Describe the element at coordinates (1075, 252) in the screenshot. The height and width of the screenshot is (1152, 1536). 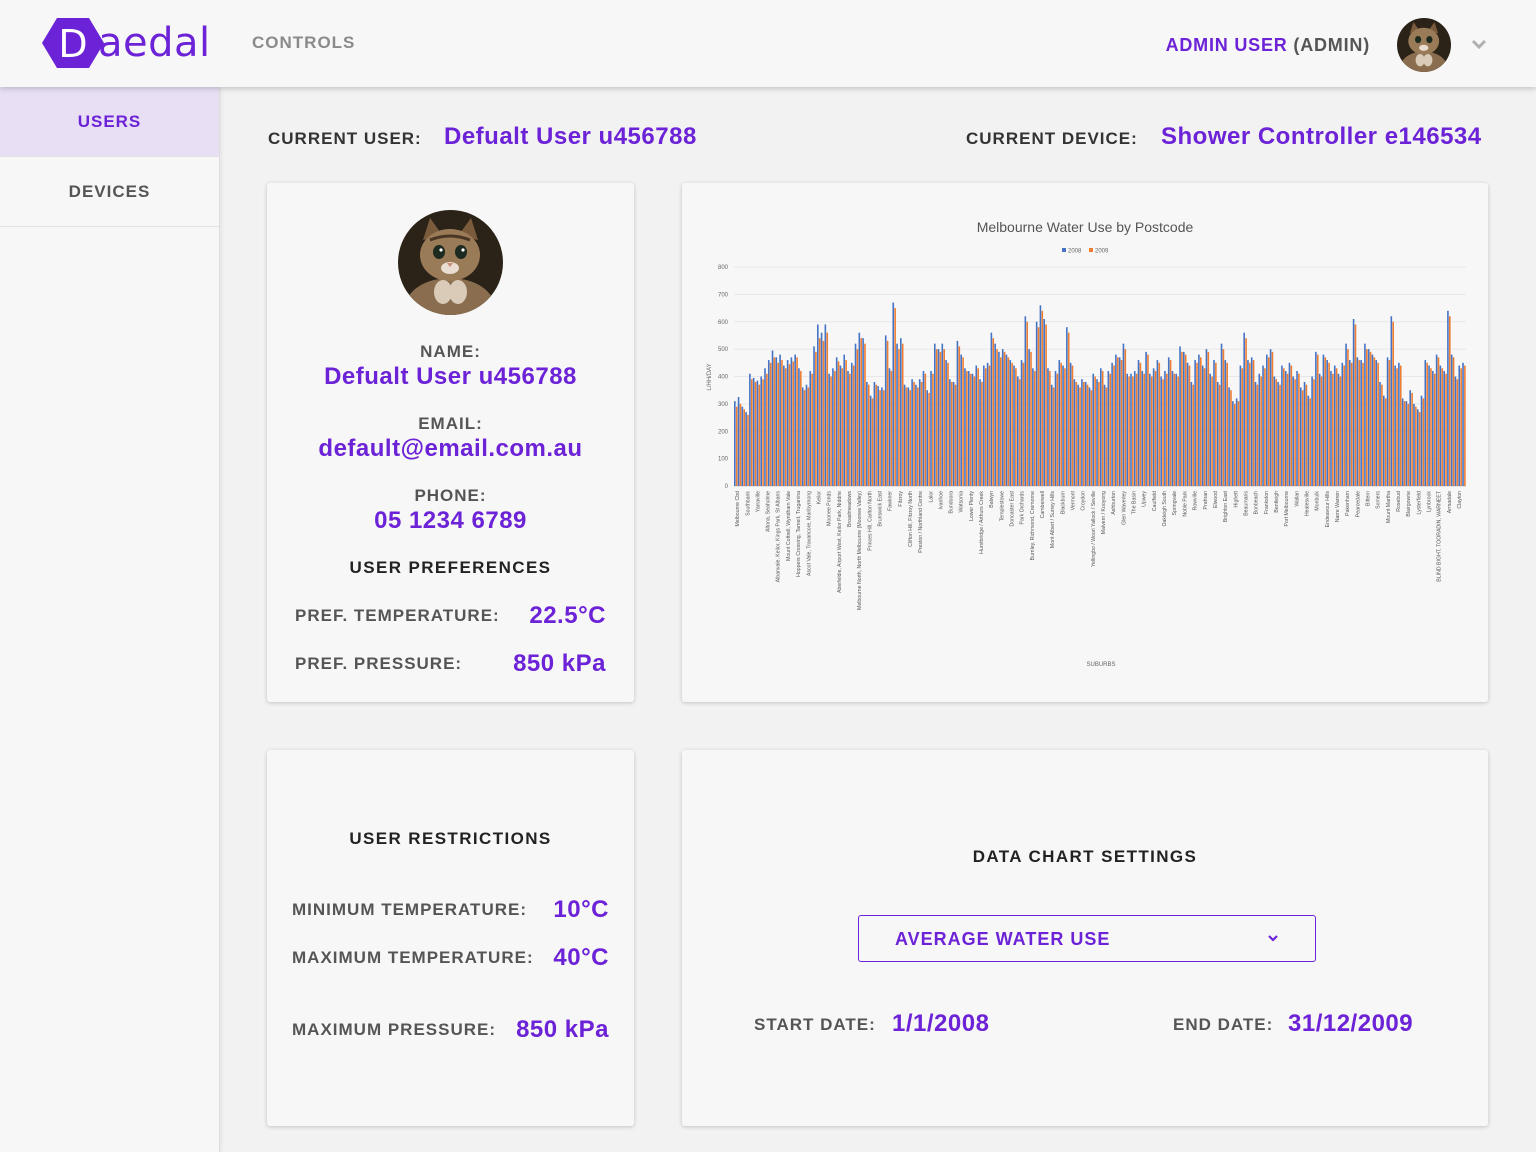
I see `legend-label-2008: 2008` at that location.